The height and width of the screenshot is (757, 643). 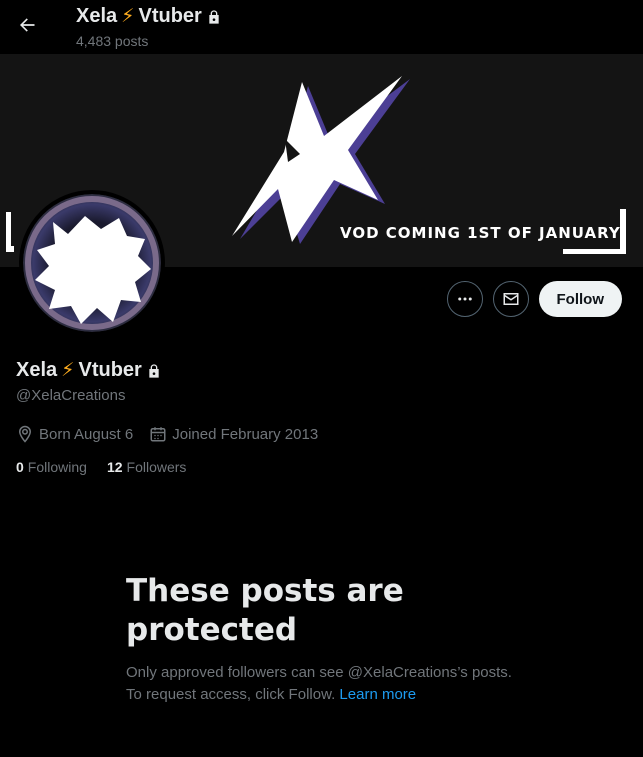 I want to click on profile-handle: @XelaCreations, so click(x=71, y=395).